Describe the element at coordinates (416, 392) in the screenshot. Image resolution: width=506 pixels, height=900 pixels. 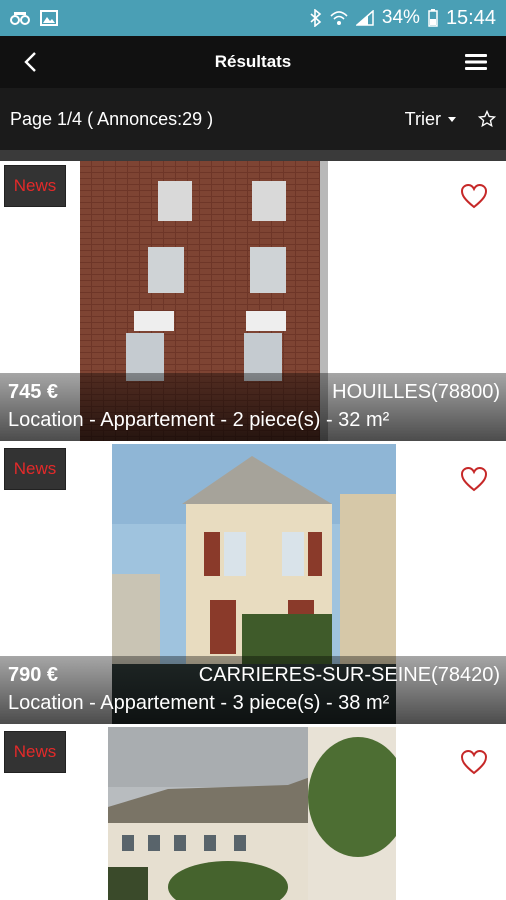
I see `listing-city: HOUILLES(78800)` at that location.